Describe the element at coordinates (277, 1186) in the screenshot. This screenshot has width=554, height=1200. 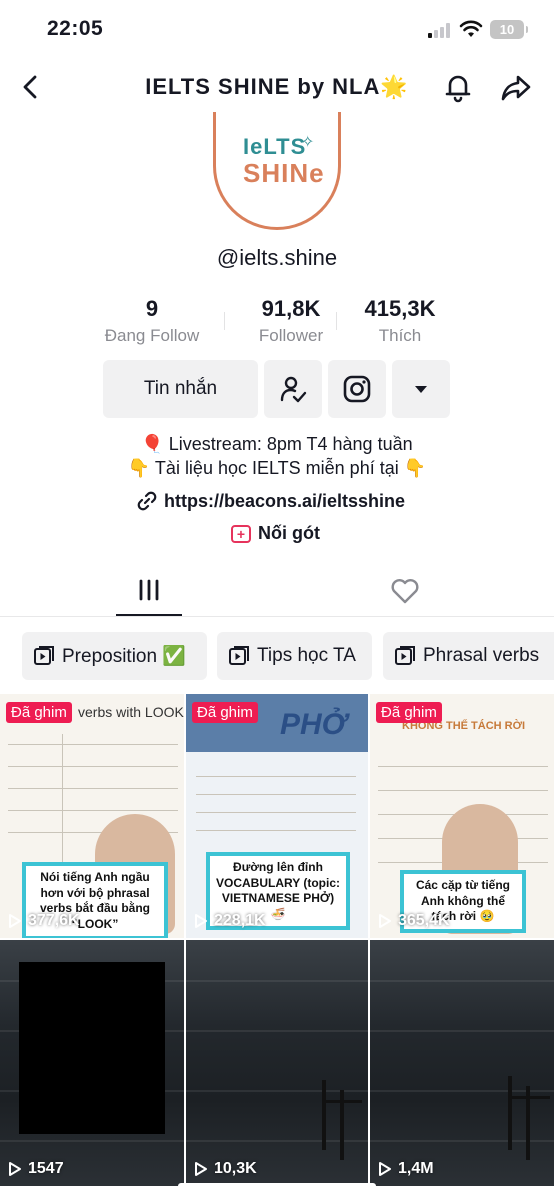
I see `home-indicator` at that location.